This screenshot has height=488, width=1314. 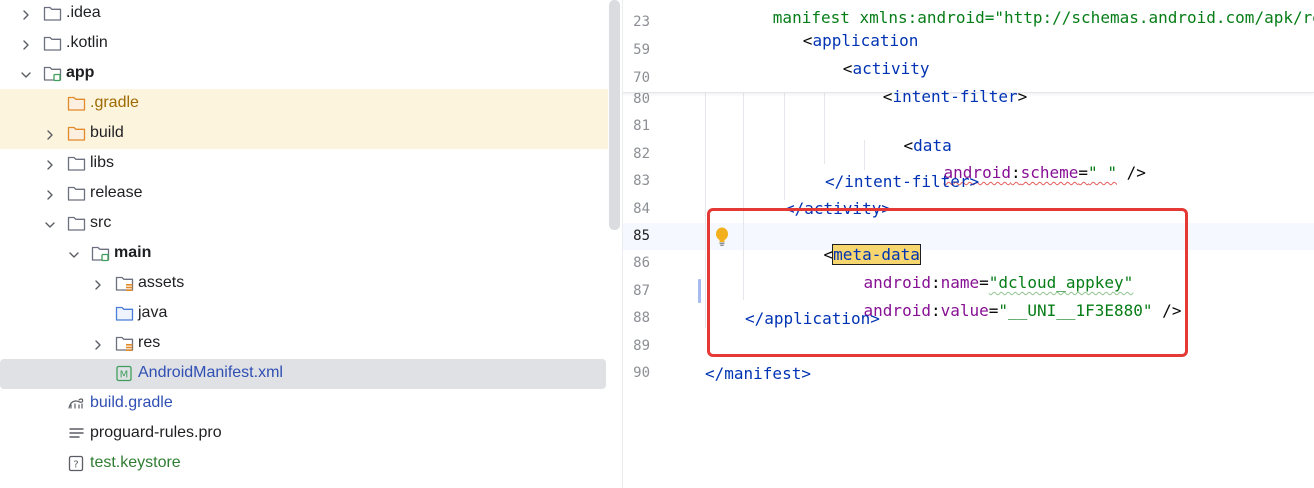 What do you see at coordinates (758, 373) in the screenshot?
I see `code-line-90: </manifest>` at bounding box center [758, 373].